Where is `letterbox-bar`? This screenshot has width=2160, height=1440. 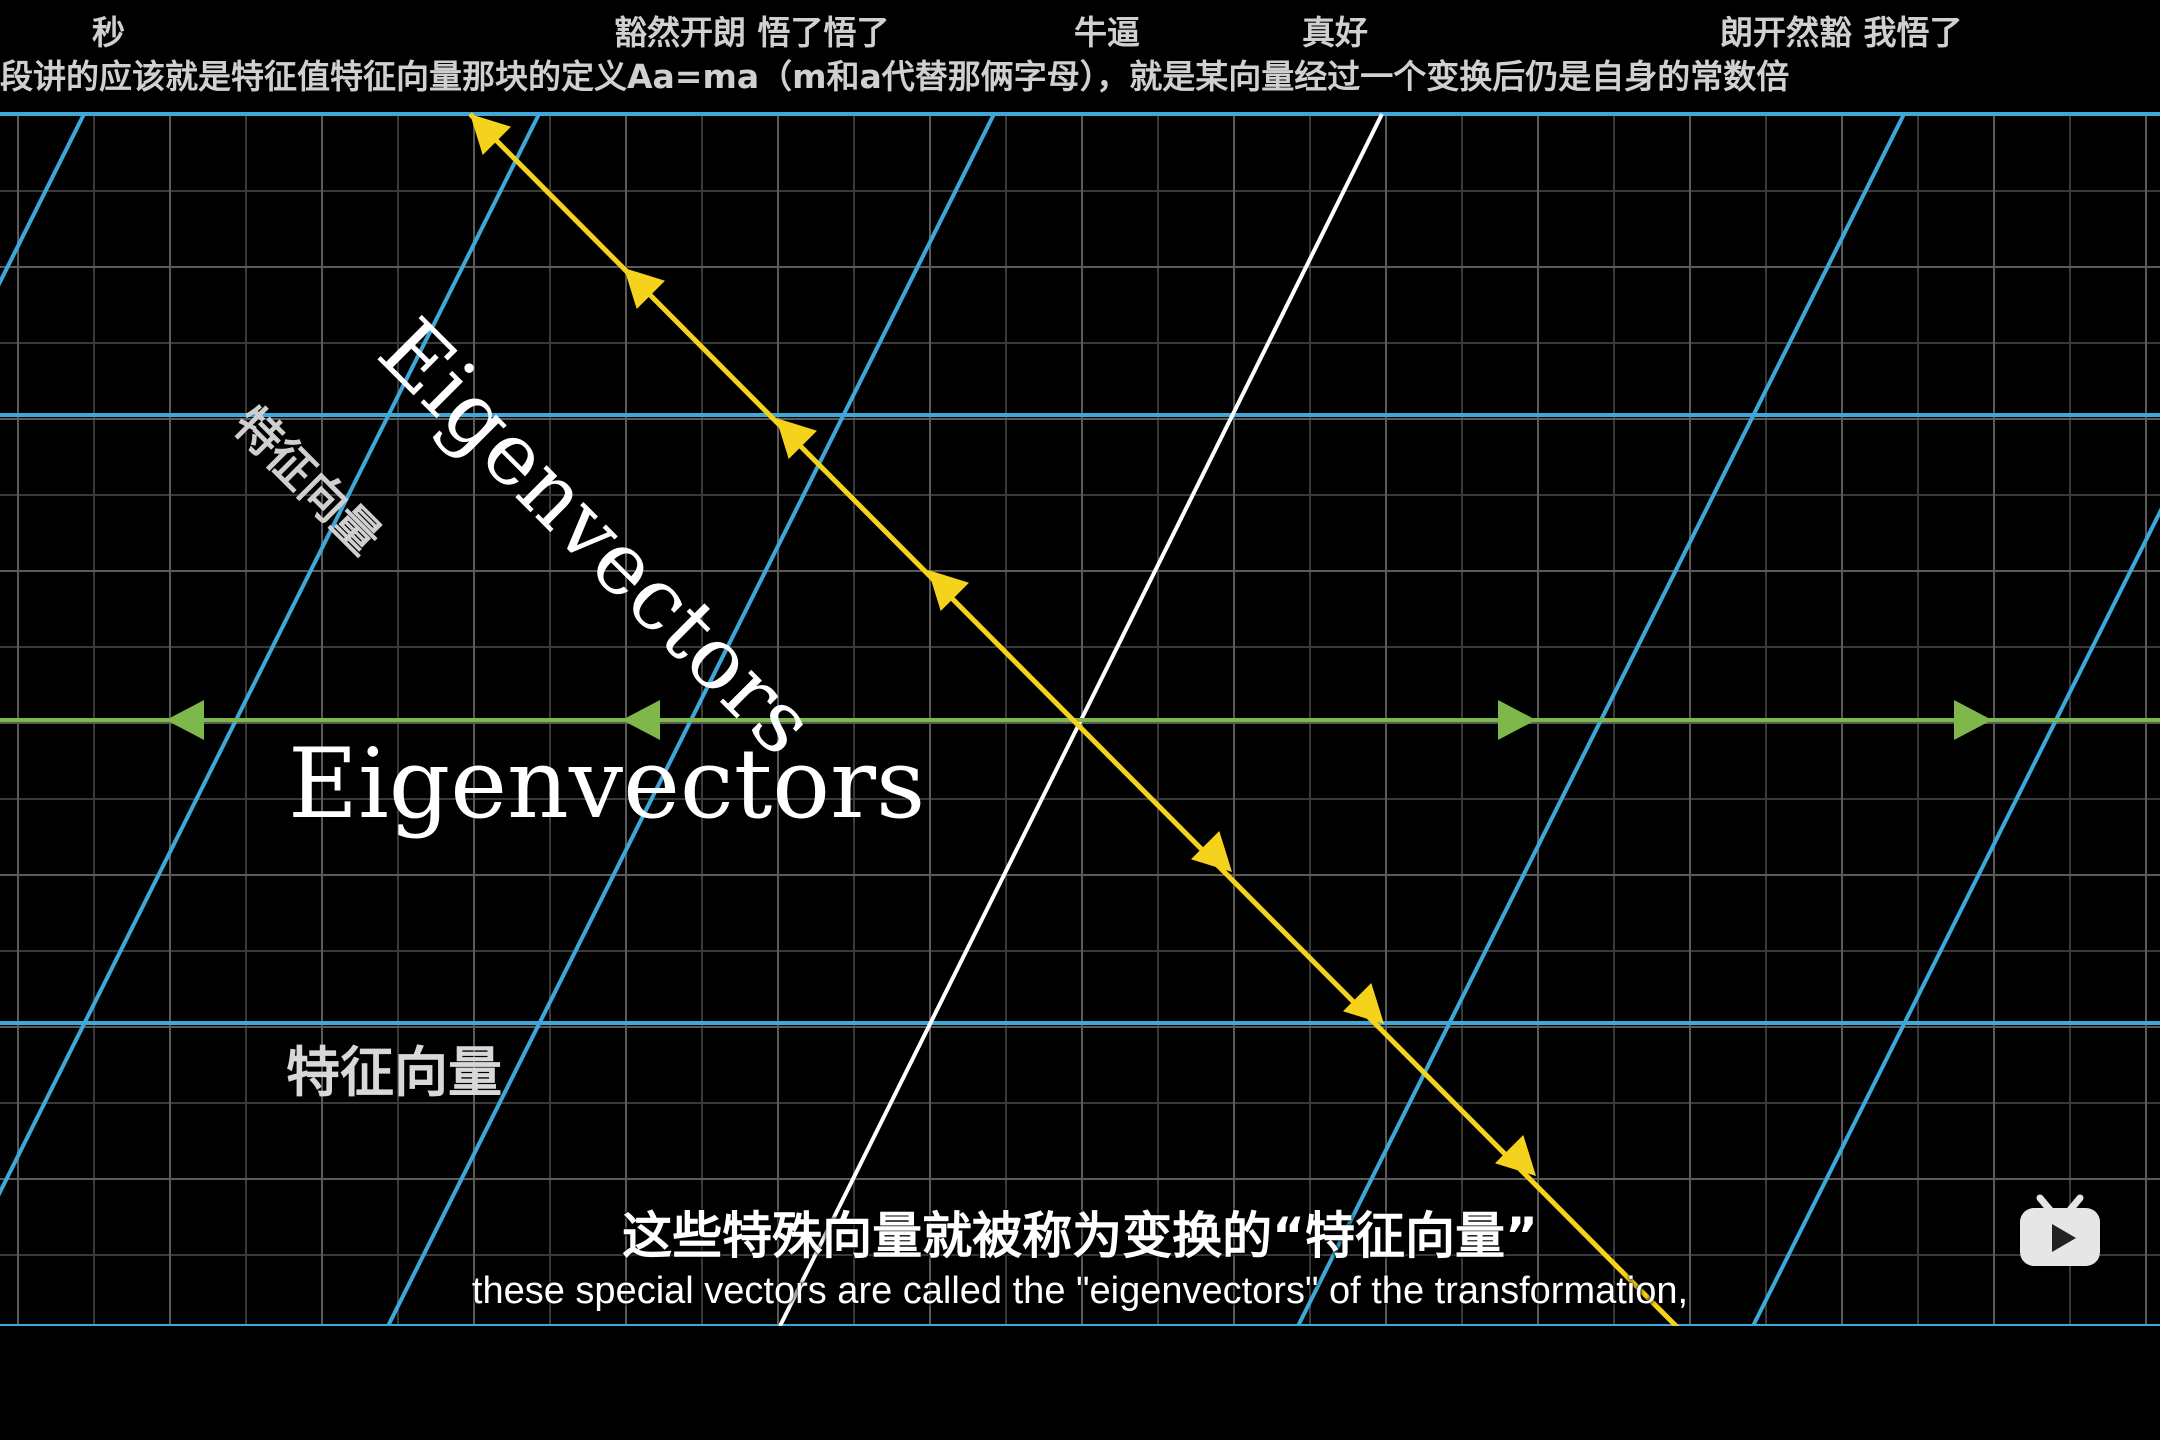
letterbox-bar is located at coordinates (1080, 1383).